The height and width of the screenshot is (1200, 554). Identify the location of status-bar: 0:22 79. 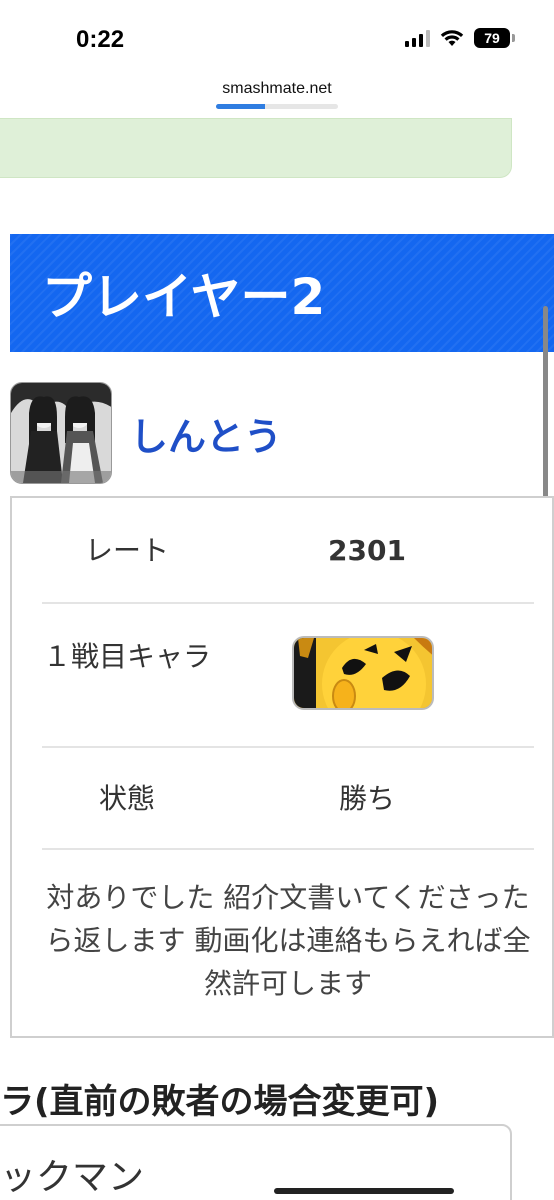
(277, 40).